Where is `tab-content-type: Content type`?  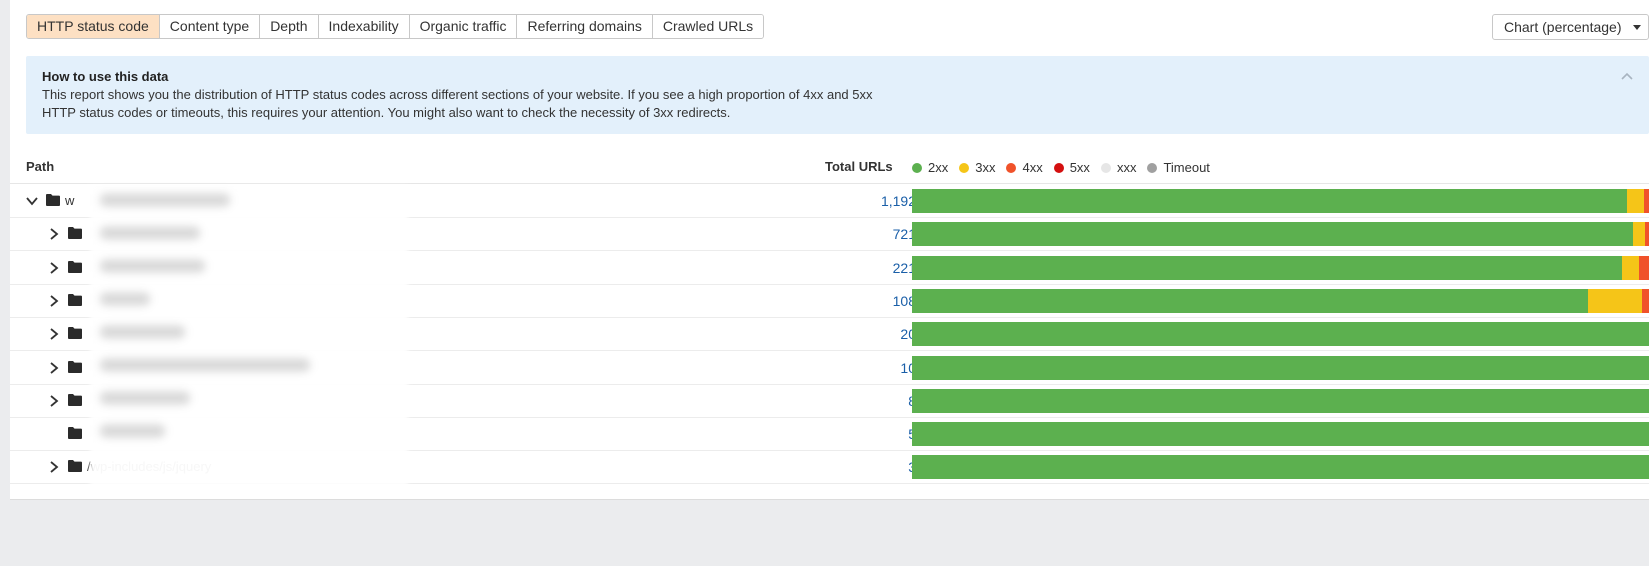
tab-content-type: Content type is located at coordinates (210, 26).